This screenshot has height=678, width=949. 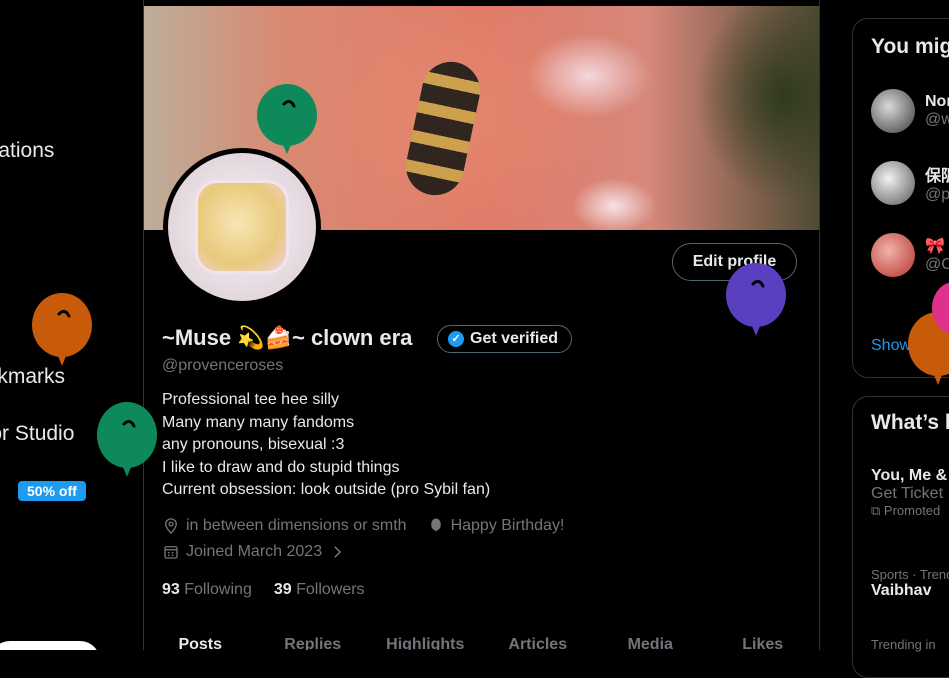 What do you see at coordinates (263, 590) in the screenshot?
I see `follow-stats: 93 Following 39 Followers` at bounding box center [263, 590].